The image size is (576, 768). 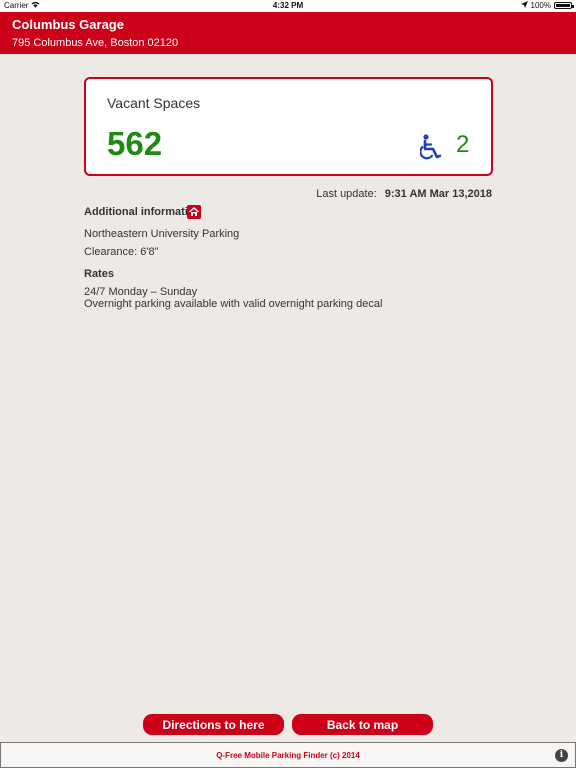 I want to click on status-time: 4:32 PM, so click(x=288, y=5).